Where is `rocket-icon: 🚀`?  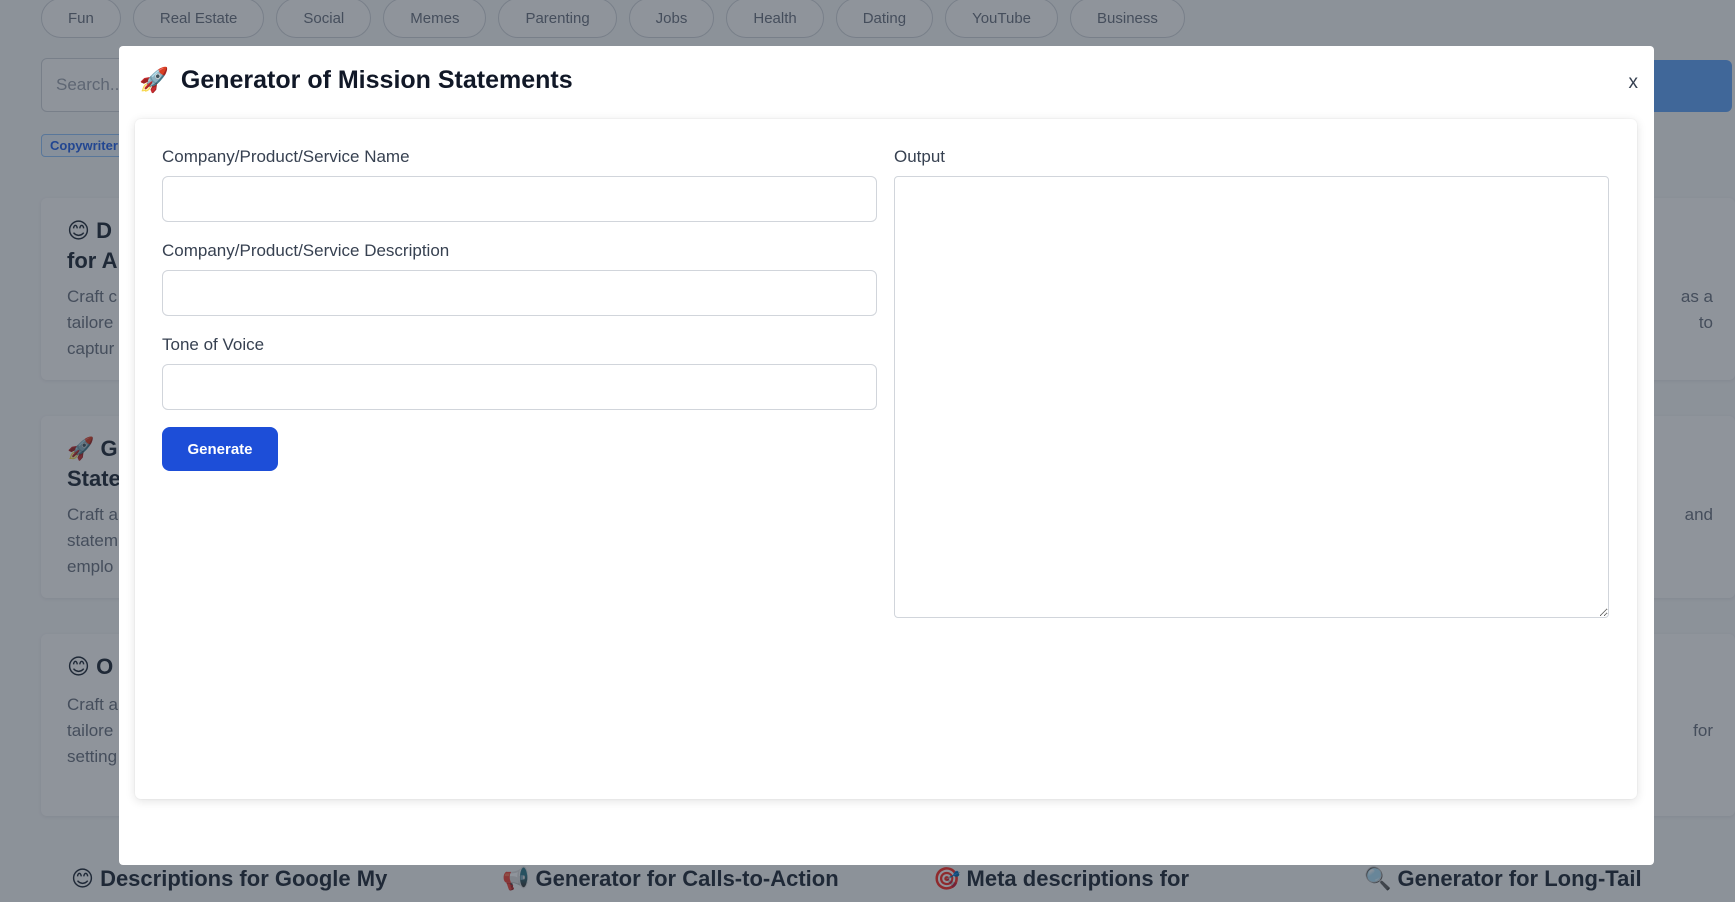
rocket-icon: 🚀 is located at coordinates (154, 80).